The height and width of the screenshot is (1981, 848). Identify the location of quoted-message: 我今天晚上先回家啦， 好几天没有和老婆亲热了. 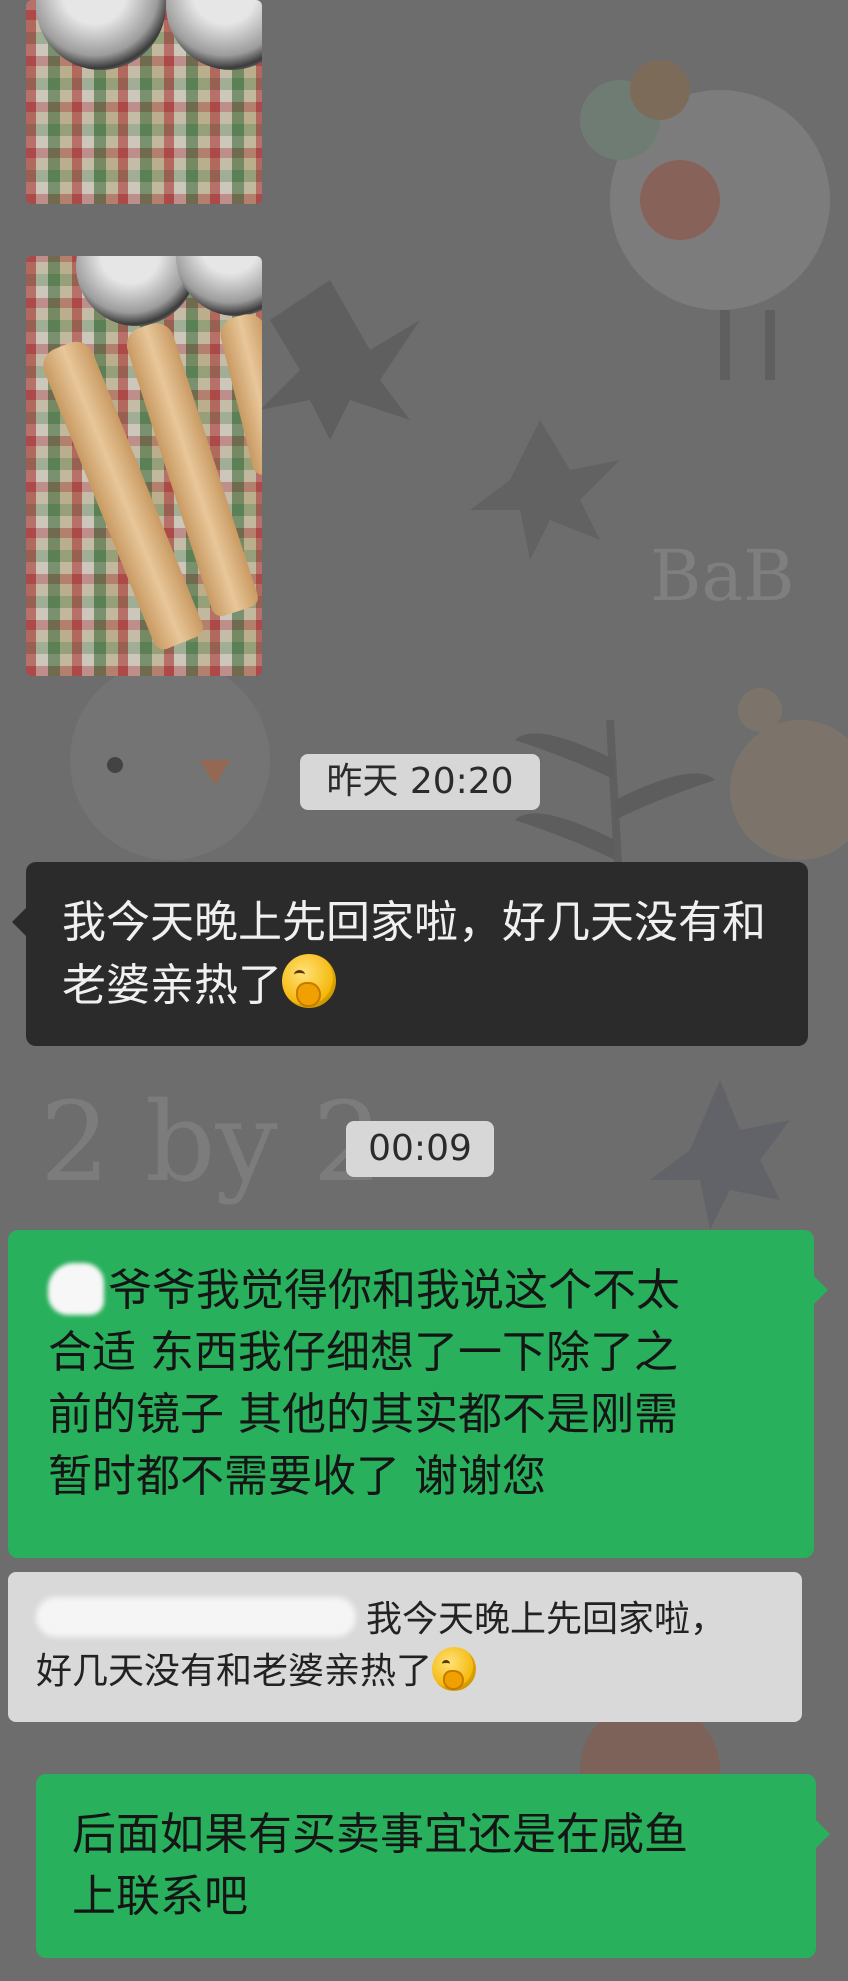
(405, 1647).